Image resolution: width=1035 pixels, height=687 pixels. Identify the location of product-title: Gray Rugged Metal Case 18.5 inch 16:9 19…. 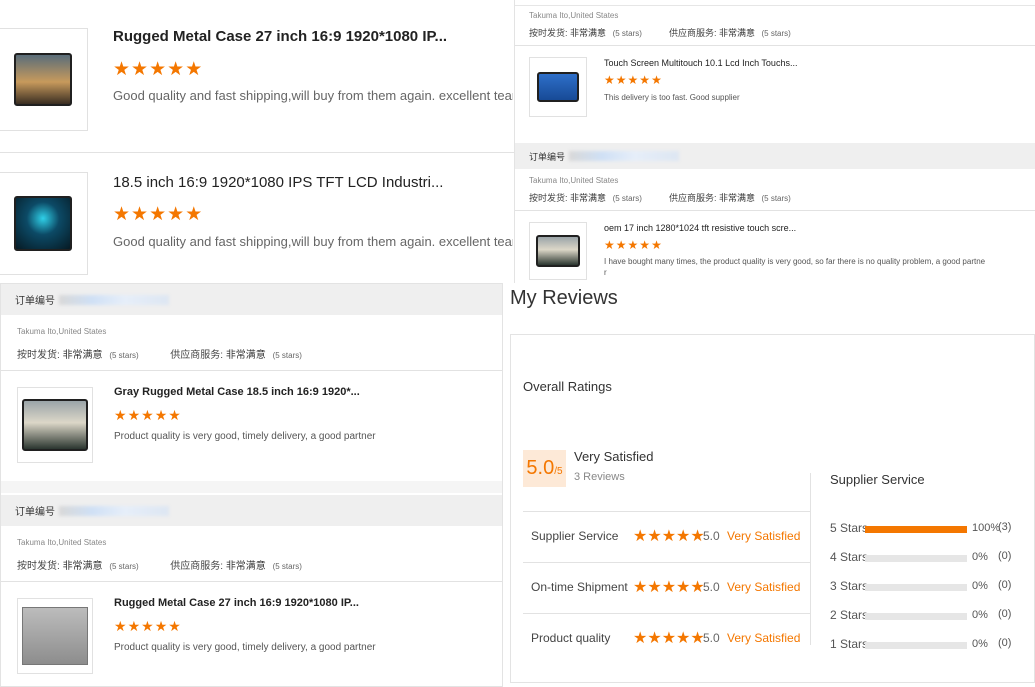
(304, 392).